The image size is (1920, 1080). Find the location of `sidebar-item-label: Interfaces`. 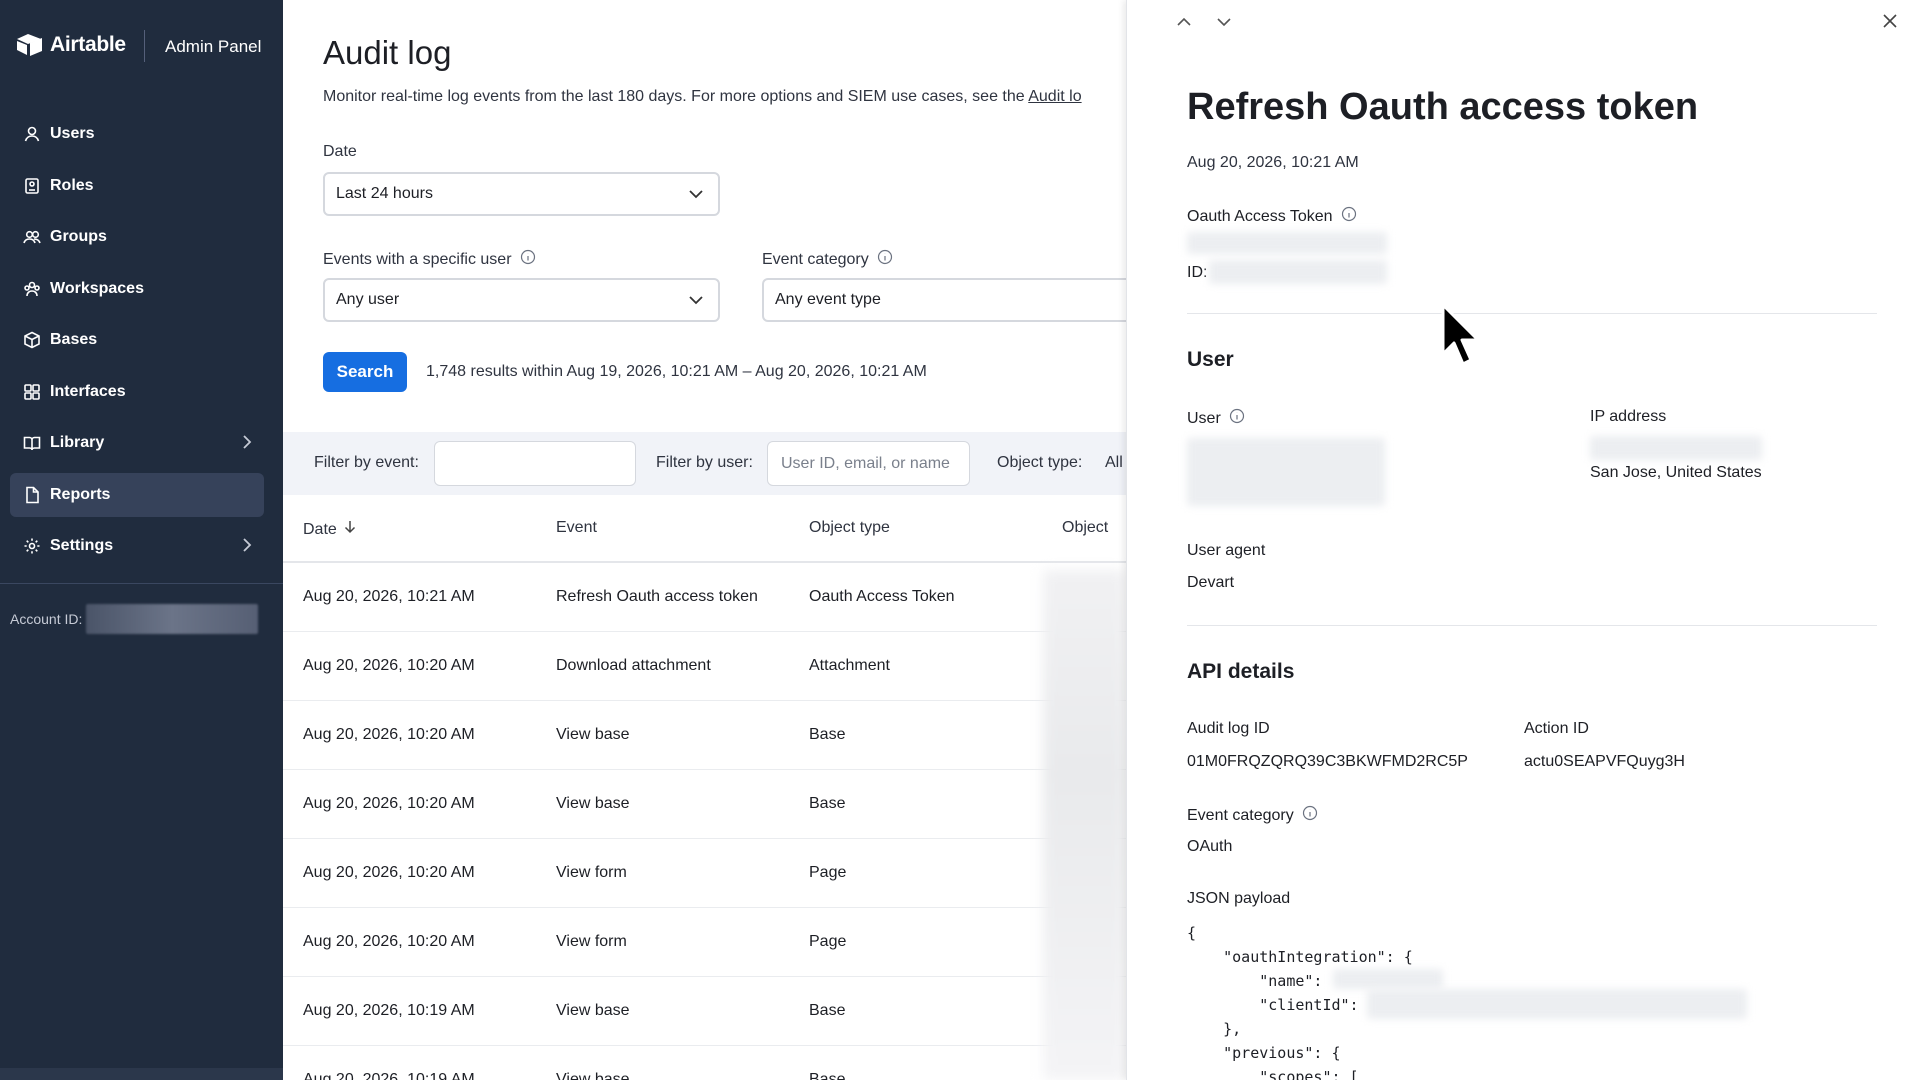

sidebar-item-label: Interfaces is located at coordinates (88, 391).